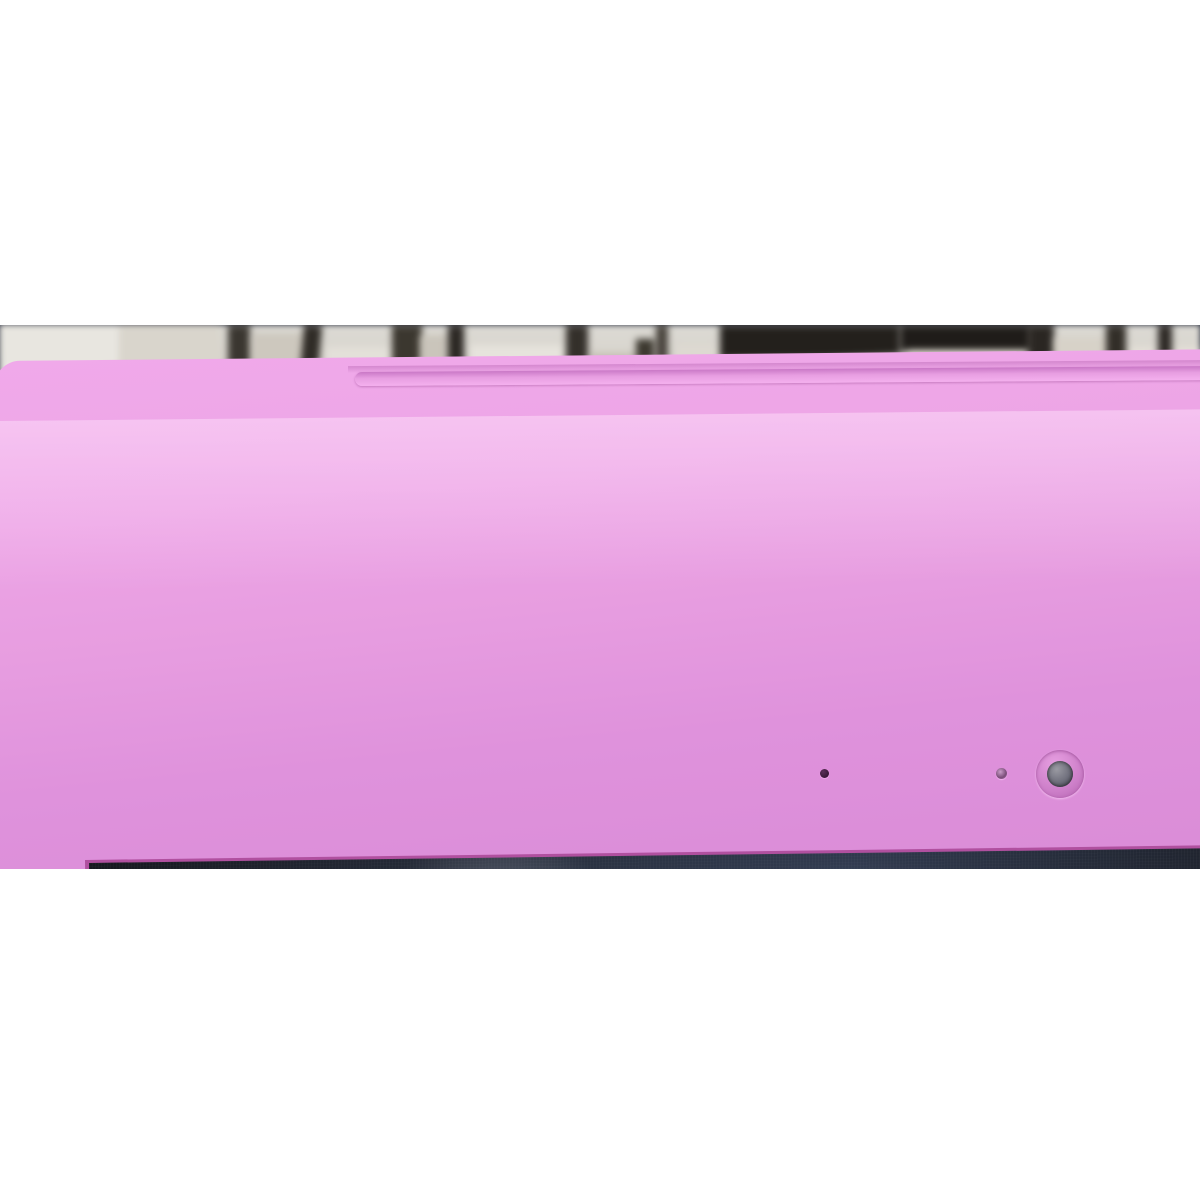 This screenshot has height=1200, width=1200. Describe the element at coordinates (1060, 774) in the screenshot. I see `webcam-lens-icon` at that location.